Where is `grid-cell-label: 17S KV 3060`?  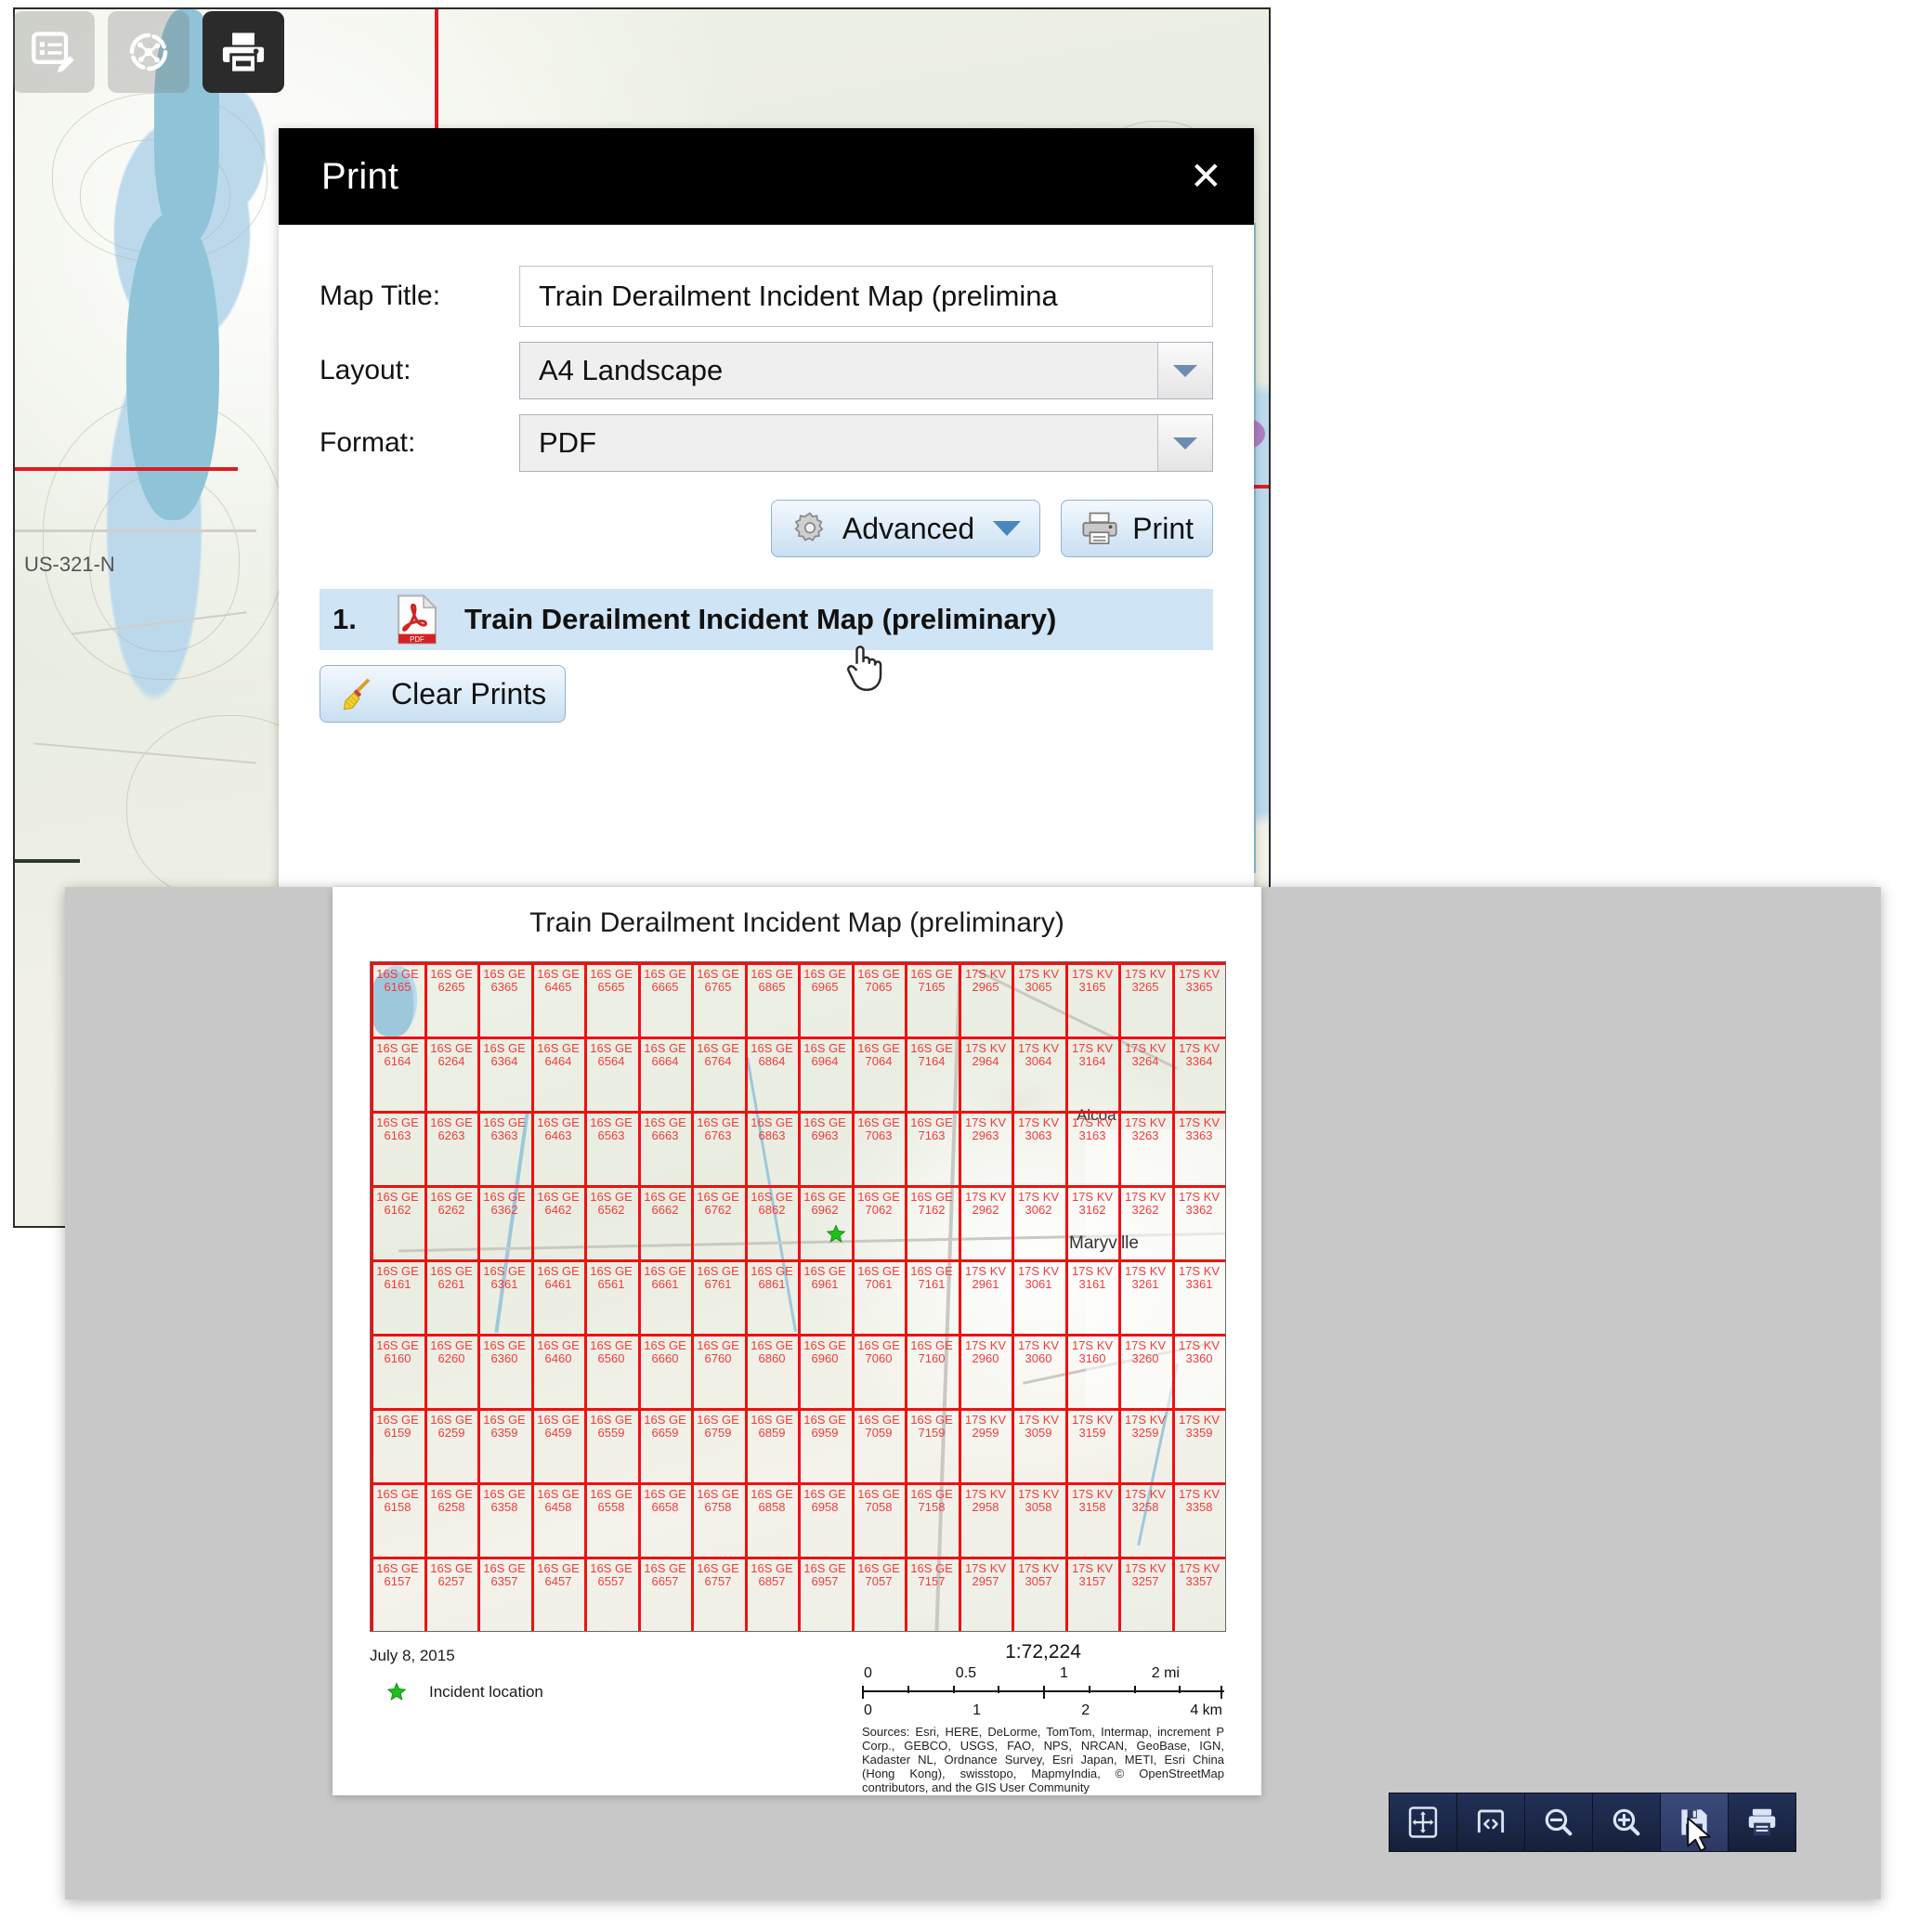
grid-cell-label: 17S KV 3060 is located at coordinates (1038, 1351).